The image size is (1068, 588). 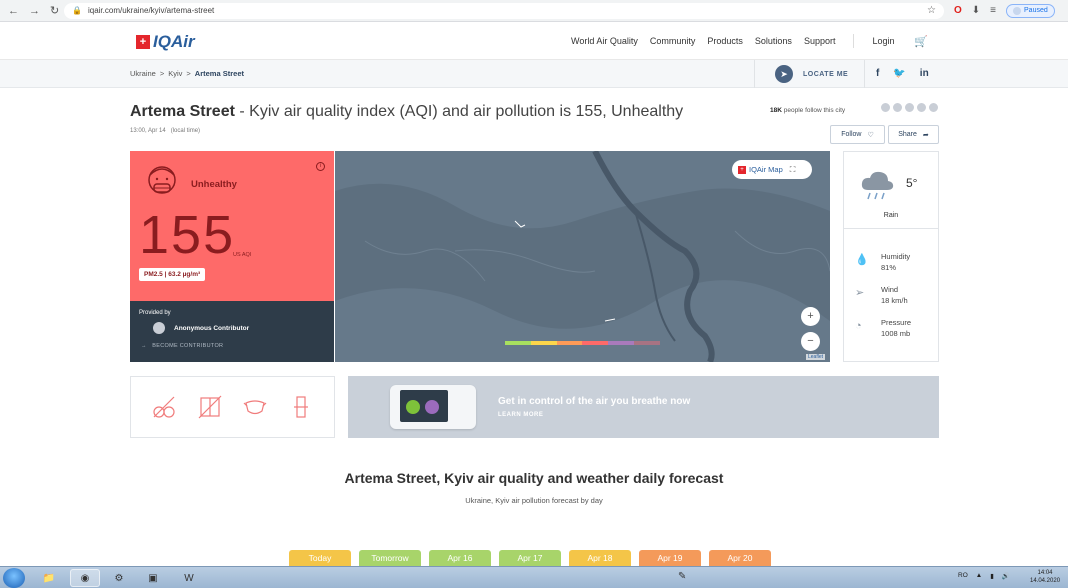 I want to click on address-bar: 🔒 iqair.com/ukraine/kyiv/artema-street ☆, so click(x=504, y=10).